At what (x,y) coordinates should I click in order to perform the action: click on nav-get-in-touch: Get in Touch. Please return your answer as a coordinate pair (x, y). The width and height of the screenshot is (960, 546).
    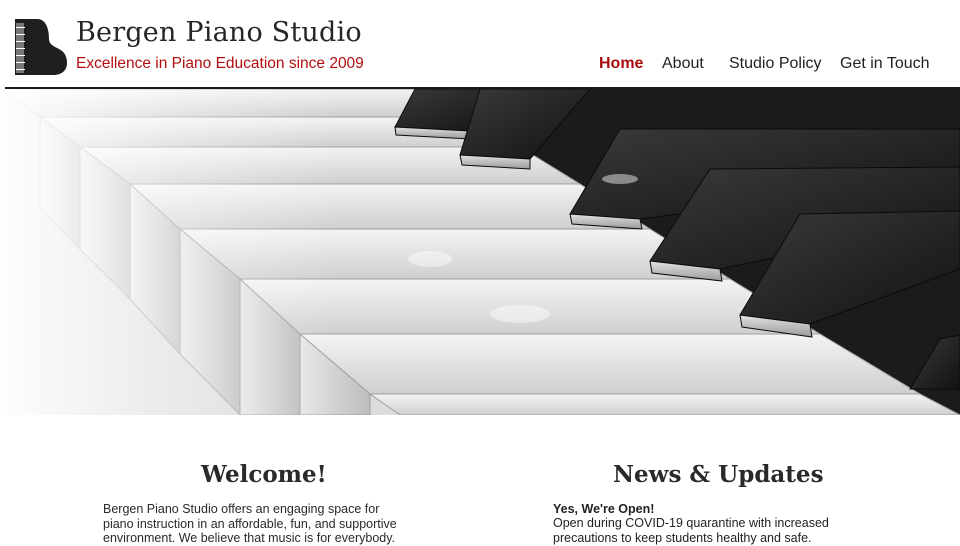
    Looking at the image, I should click on (885, 64).